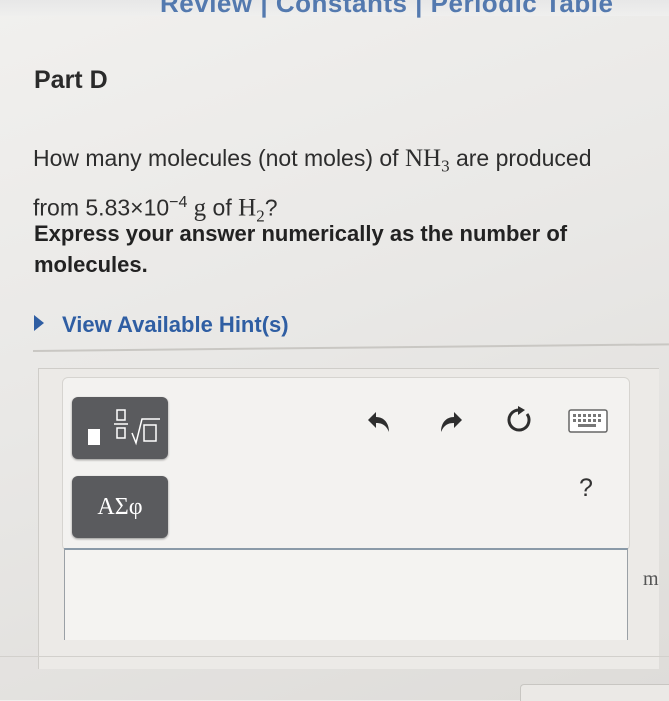 The height and width of the screenshot is (701, 669). What do you see at coordinates (450, 421) in the screenshot?
I see `redo-icon` at bounding box center [450, 421].